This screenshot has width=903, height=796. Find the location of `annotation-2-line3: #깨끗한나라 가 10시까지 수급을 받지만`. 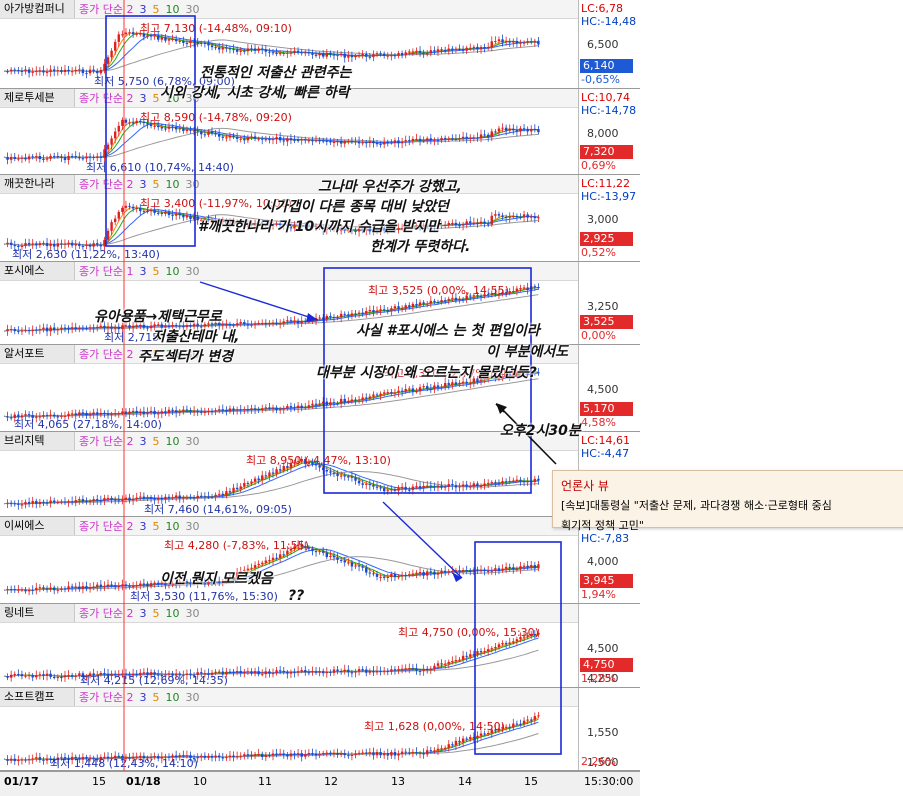

annotation-2-line3: #깨끗한나라 가 10시까지 수급을 받지만 is located at coordinates (319, 227).